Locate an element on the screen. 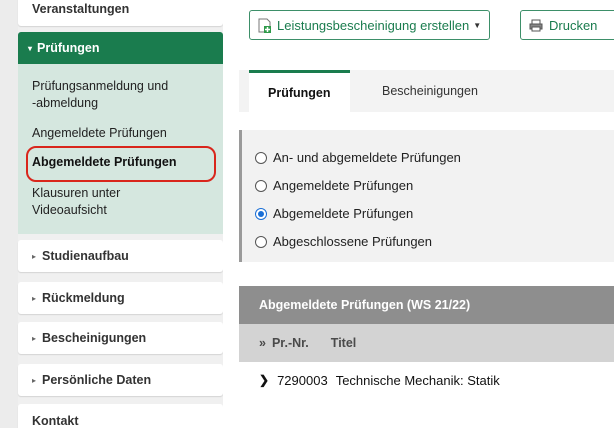 The height and width of the screenshot is (428, 614). submenu-link-line: Angemeldete Prüfungen is located at coordinates (99, 133).